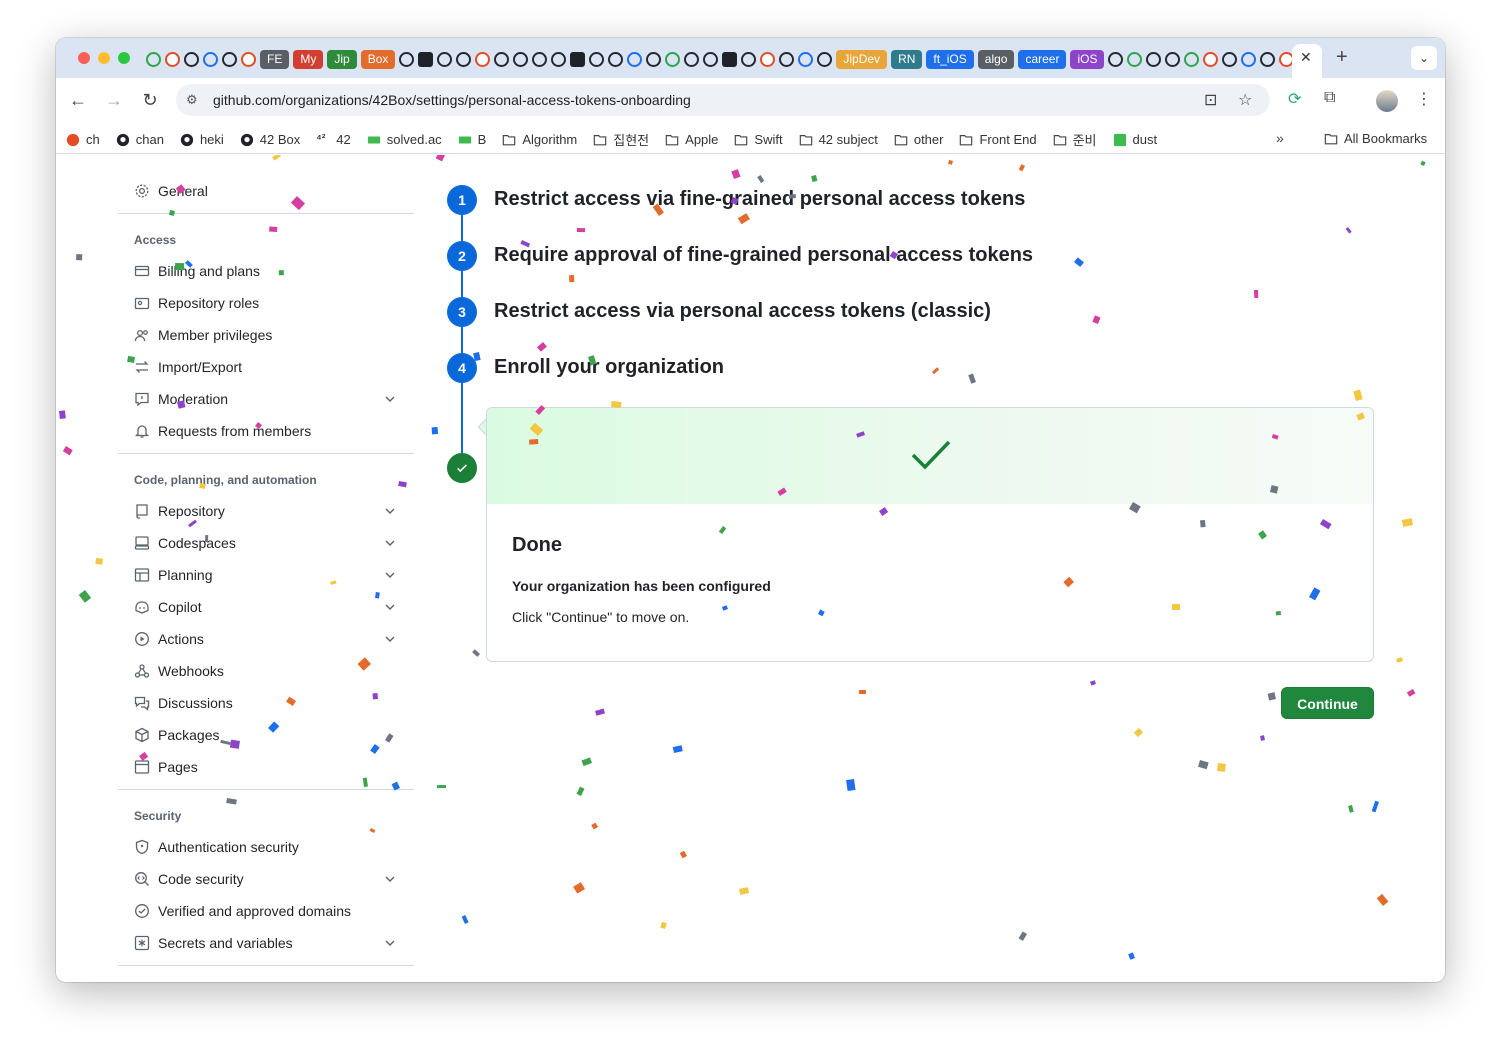 The width and height of the screenshot is (1501, 1057). I want to click on sidebar-item-repository: Repository, so click(266, 511).